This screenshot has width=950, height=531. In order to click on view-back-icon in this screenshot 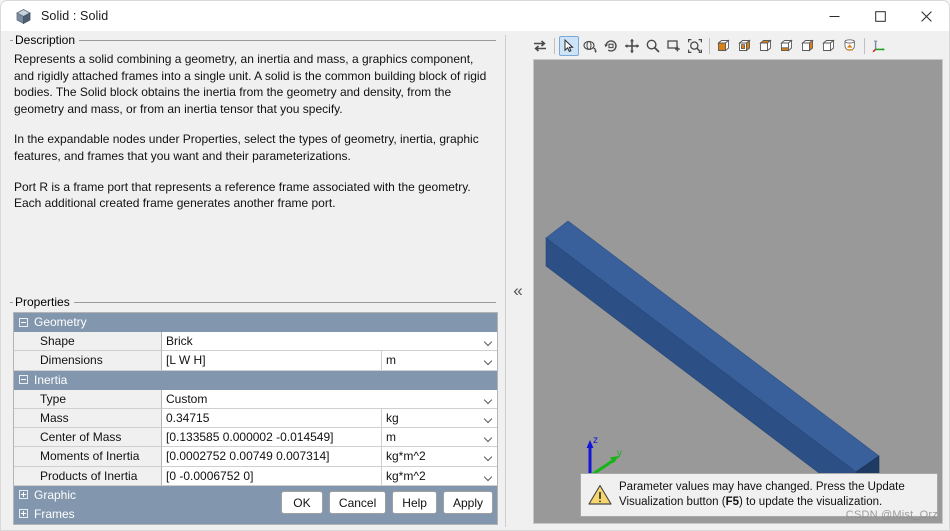, I will do `click(745, 46)`.